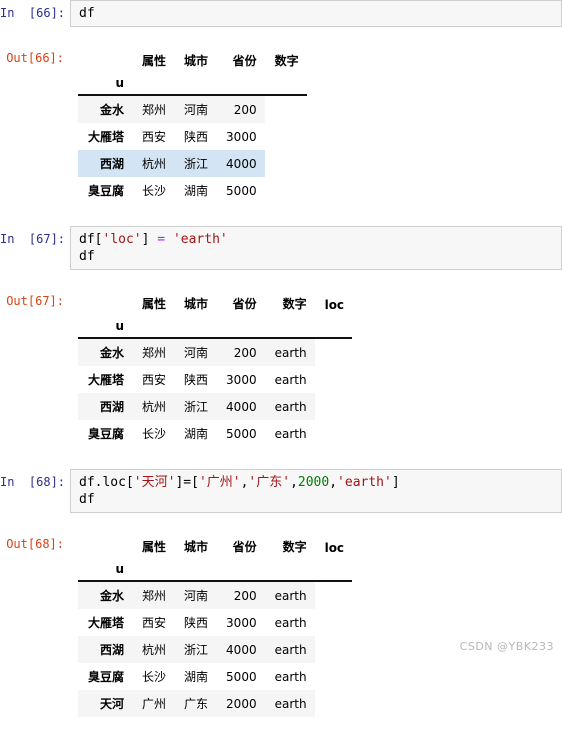 The height and width of the screenshot is (739, 562). I want to click on table-row: 金水 郑州 河南 200 earth, so click(215, 595).